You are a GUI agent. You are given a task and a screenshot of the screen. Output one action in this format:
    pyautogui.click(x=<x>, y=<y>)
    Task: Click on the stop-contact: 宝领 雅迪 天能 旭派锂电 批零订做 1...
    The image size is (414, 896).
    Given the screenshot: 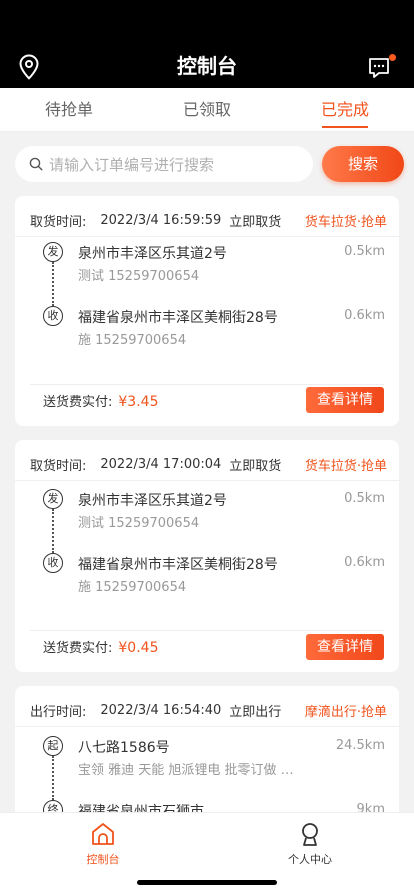 What is the action you would take?
    pyautogui.click(x=188, y=770)
    